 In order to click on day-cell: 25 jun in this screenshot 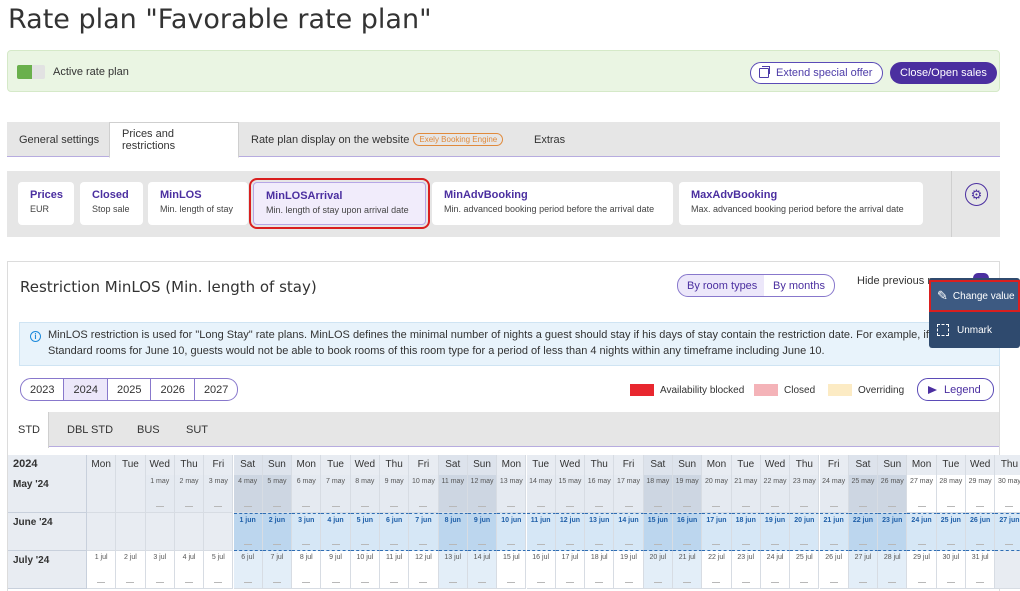, I will do `click(951, 532)`.